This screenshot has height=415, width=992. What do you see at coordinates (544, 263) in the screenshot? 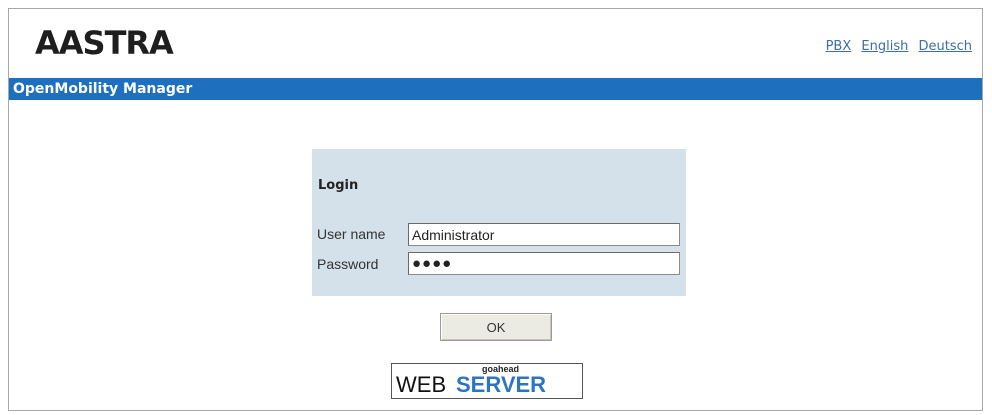
I see `password-input` at bounding box center [544, 263].